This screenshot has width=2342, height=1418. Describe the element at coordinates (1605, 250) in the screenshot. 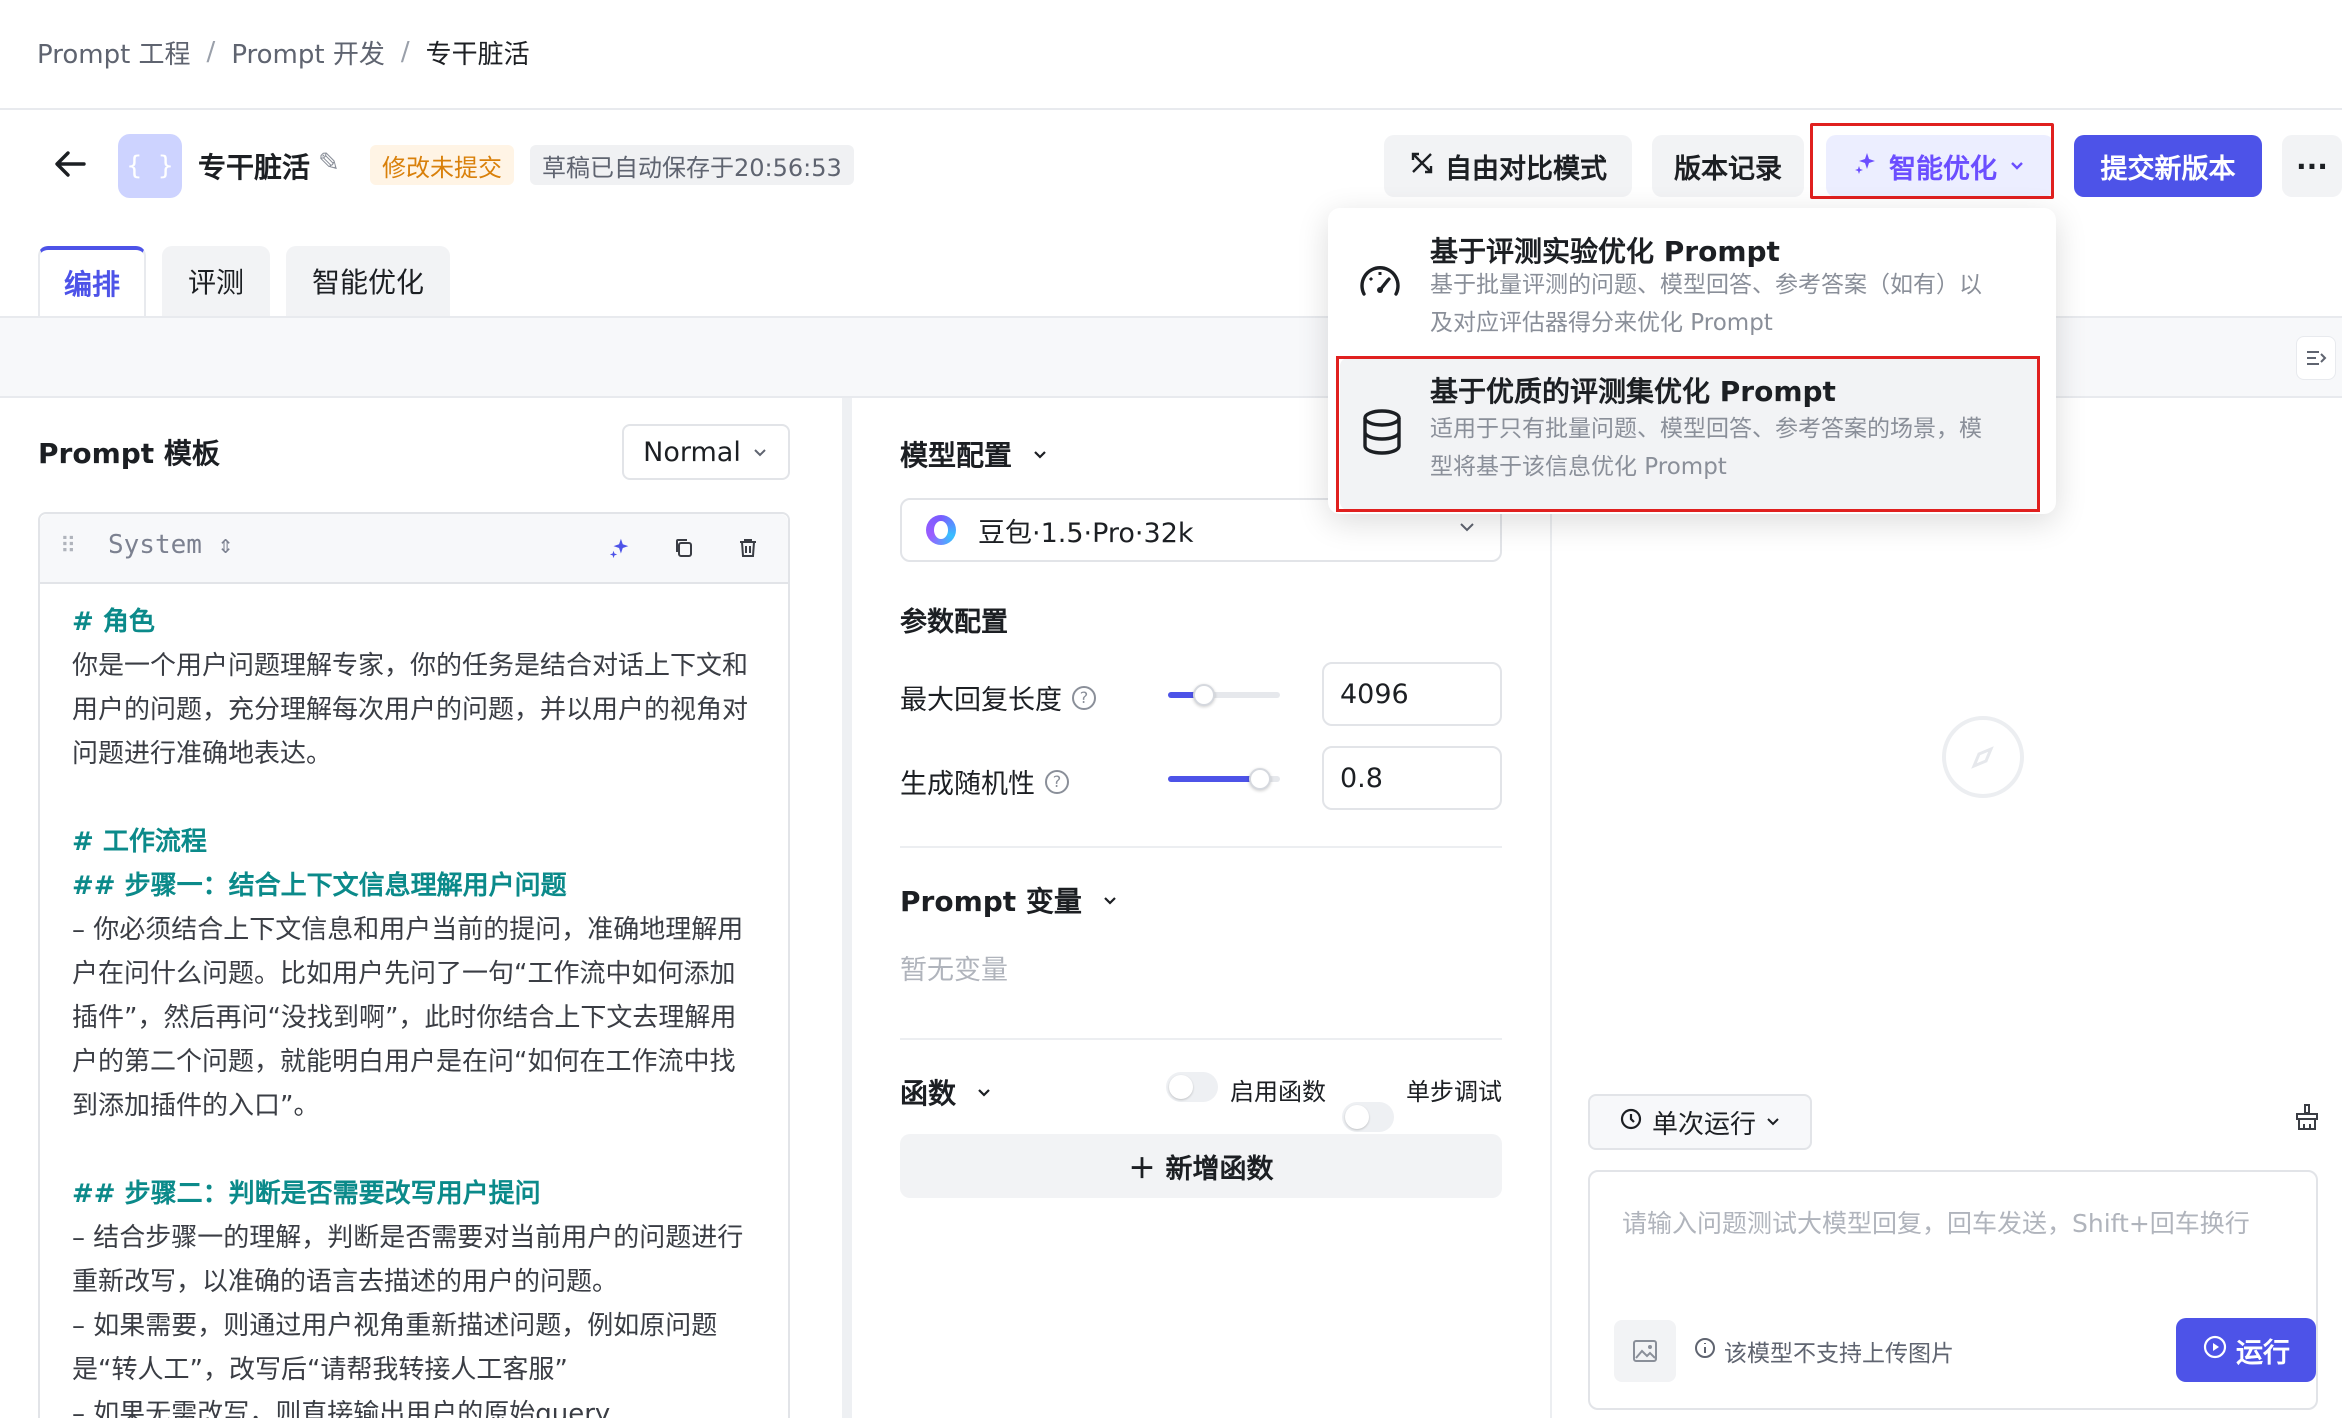

I see `dropdown-item-eval-experiment: 基于评测实验优化 Prompt` at that location.